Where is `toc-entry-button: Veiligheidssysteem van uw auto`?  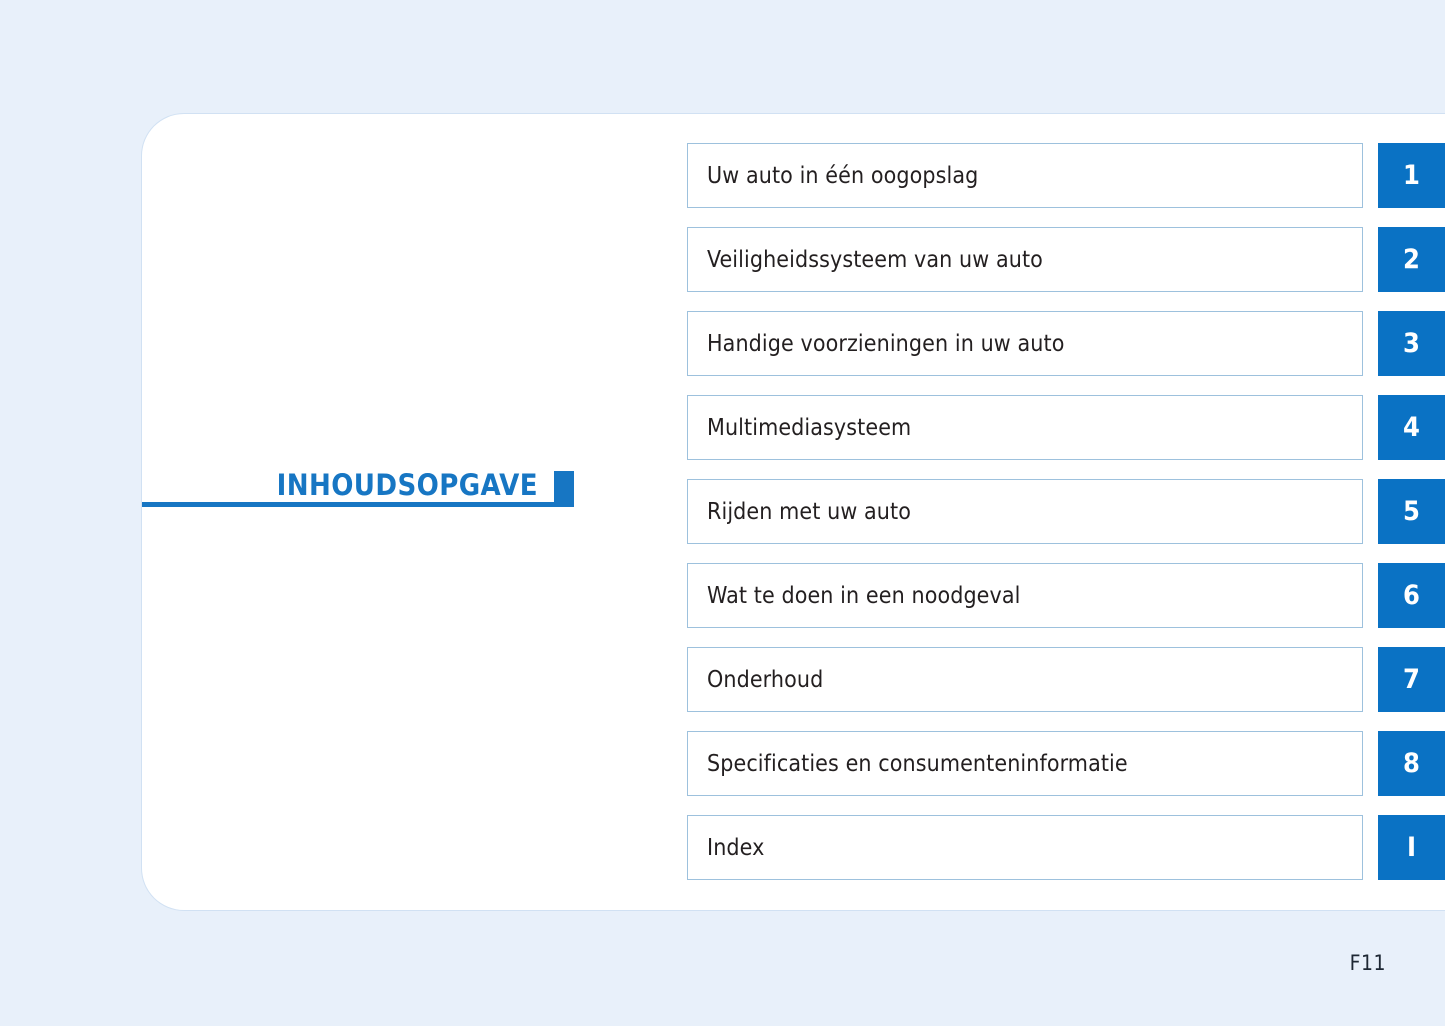 toc-entry-button: Veiligheidssysteem van uw auto is located at coordinates (1025, 259).